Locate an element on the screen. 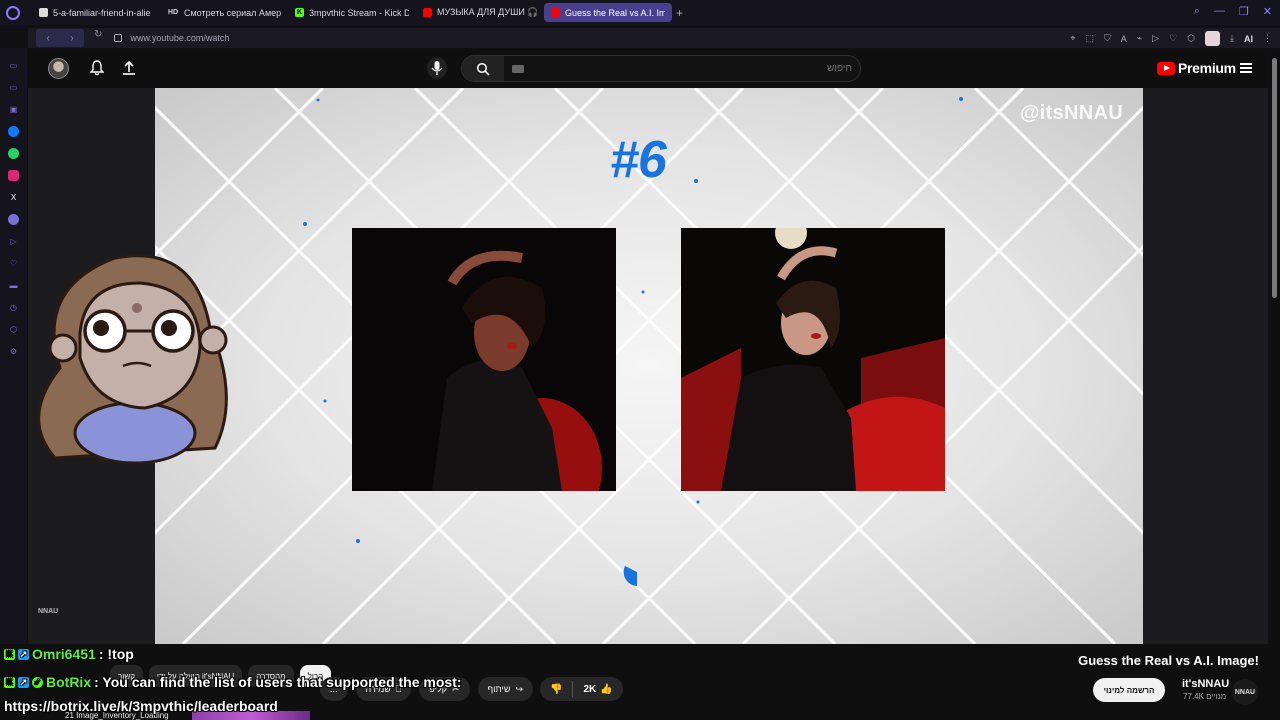 The height and width of the screenshot is (720, 1280). dislike-button: 👎 is located at coordinates (556, 689).